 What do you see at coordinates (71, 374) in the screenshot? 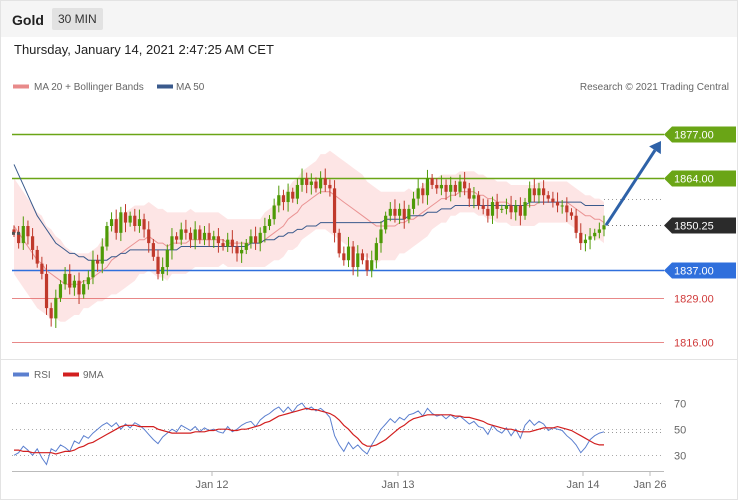
I see `legend-swatch-9ma` at bounding box center [71, 374].